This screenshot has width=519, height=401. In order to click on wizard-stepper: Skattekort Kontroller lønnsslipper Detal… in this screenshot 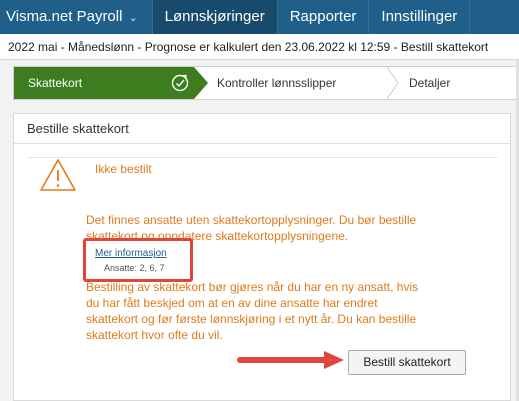, I will do `click(266, 83)`.